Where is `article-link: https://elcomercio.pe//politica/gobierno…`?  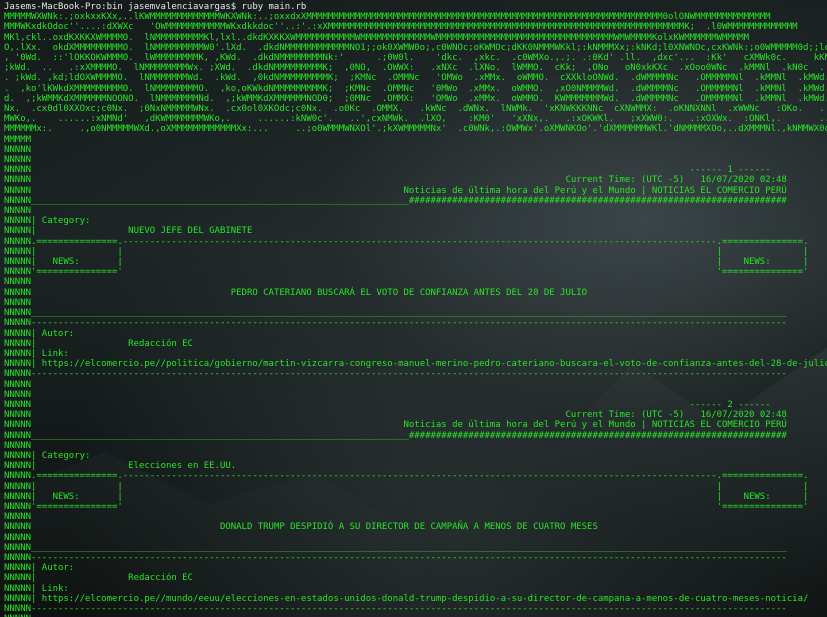 article-link: https://elcomercio.pe//politica/gobierno… is located at coordinates (434, 364).